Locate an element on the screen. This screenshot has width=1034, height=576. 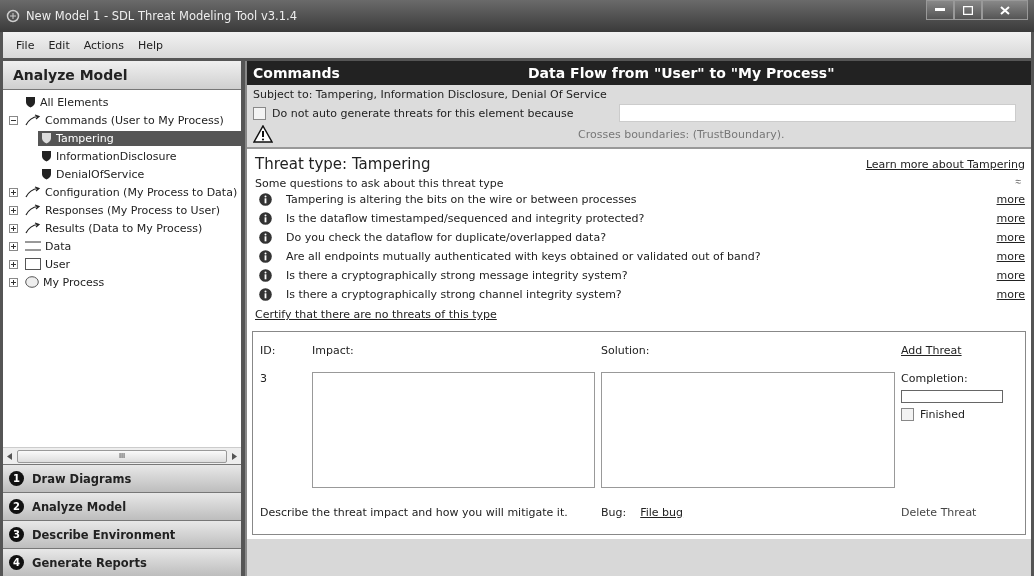
file-bug-link: File bug is located at coordinates (662, 512).